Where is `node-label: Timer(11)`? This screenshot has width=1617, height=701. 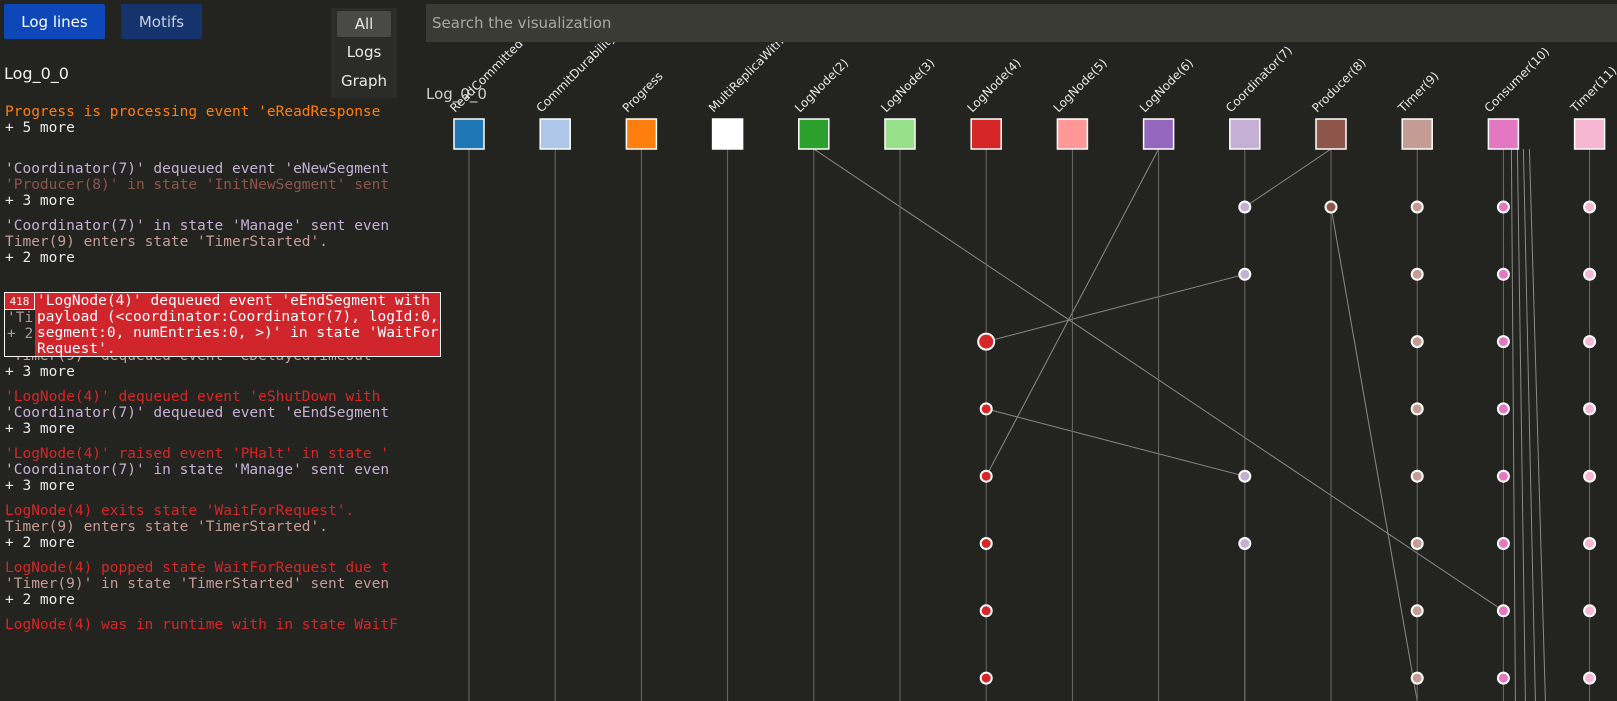
node-label: Timer(11) is located at coordinates (1592, 90).